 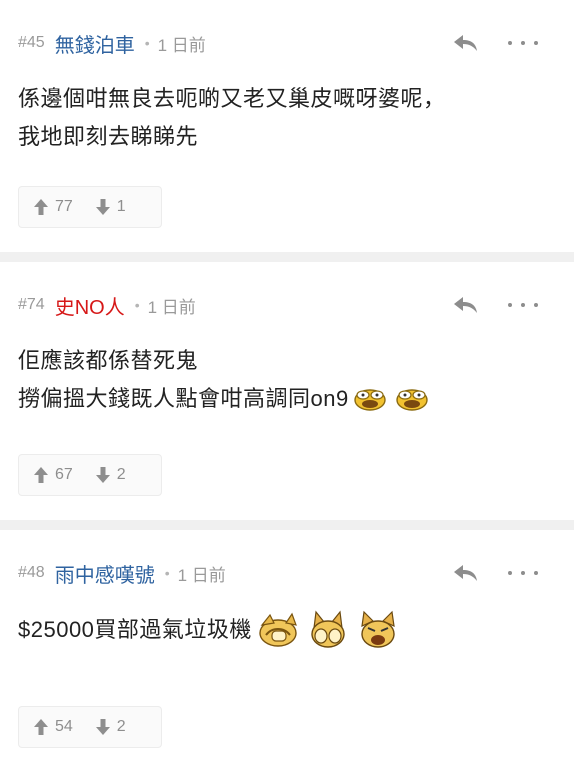 I want to click on username-link: 無錢泊車, so click(x=95, y=43).